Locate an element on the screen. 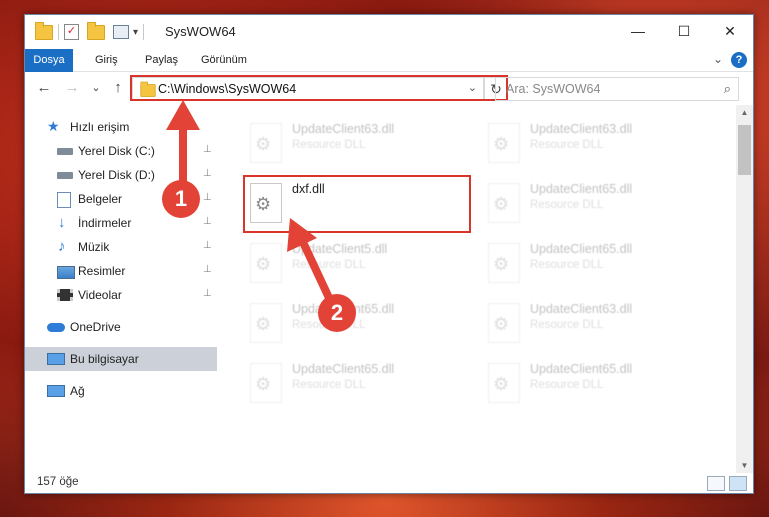 This screenshot has height=517, width=769. search-icon: ⌕ is located at coordinates (727, 89).